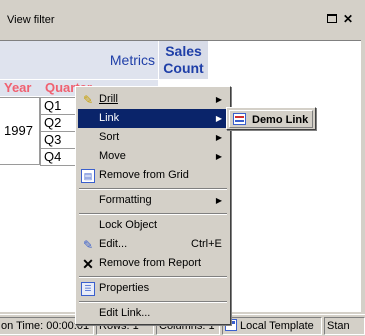 The image size is (365, 336). I want to click on sales-count-header: Sales Count, so click(183, 60).